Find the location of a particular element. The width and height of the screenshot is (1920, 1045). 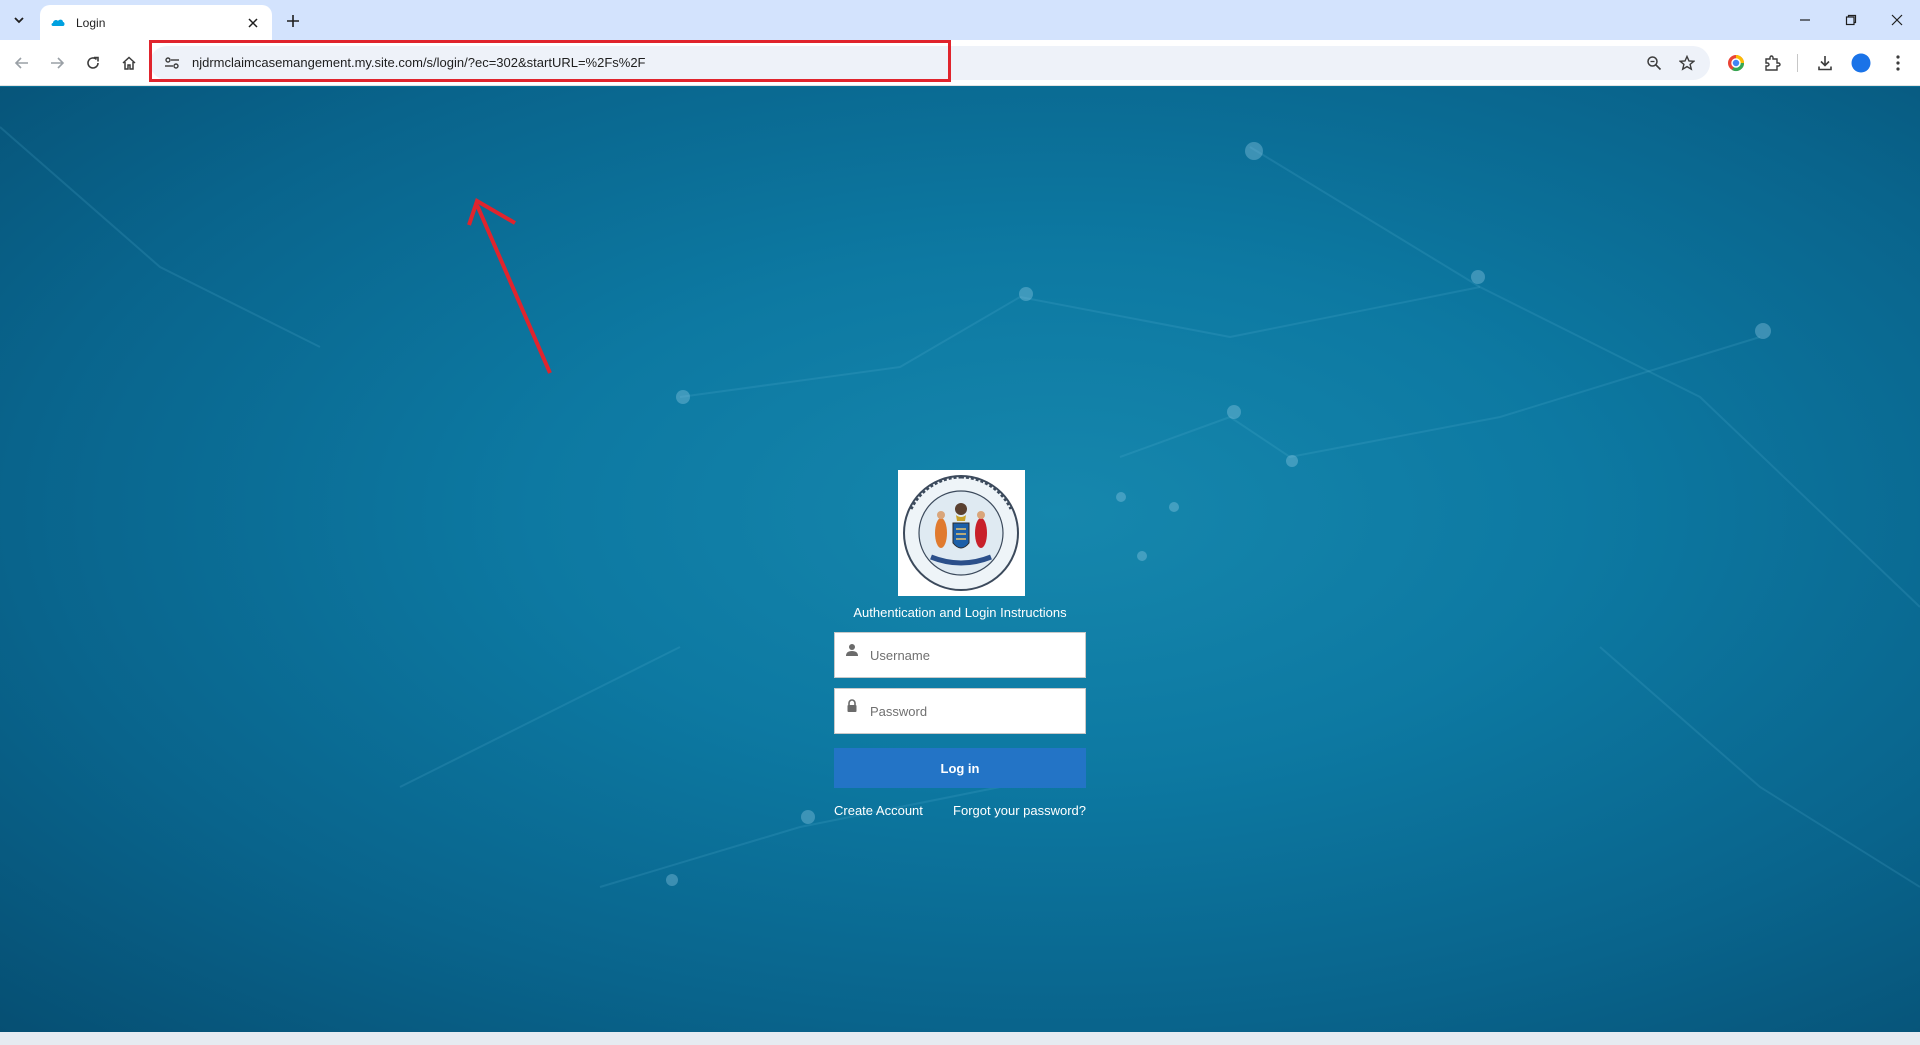

red-annotation-arrow is located at coordinates (509, 286).